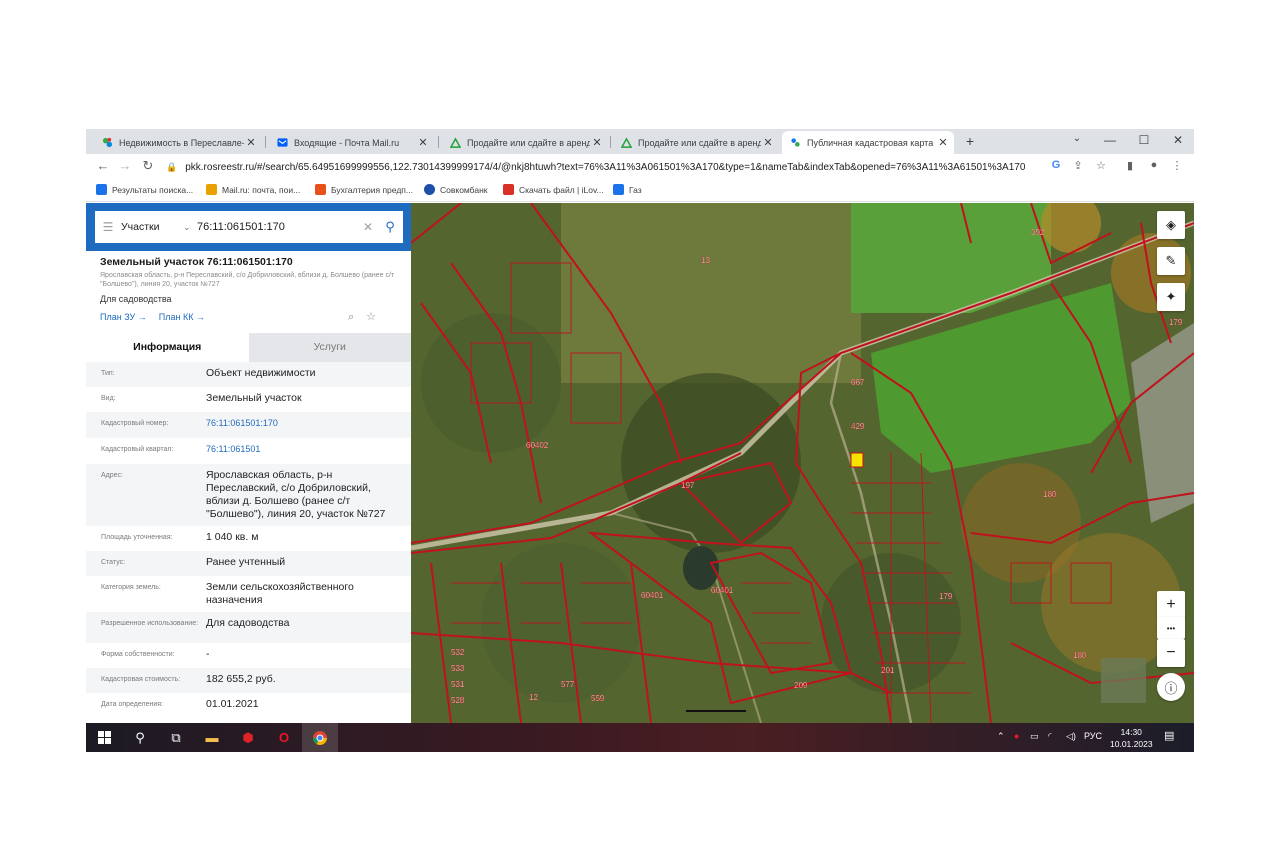 This screenshot has width=1280, height=844. I want to click on hamburger-icon: ☰, so click(108, 227).